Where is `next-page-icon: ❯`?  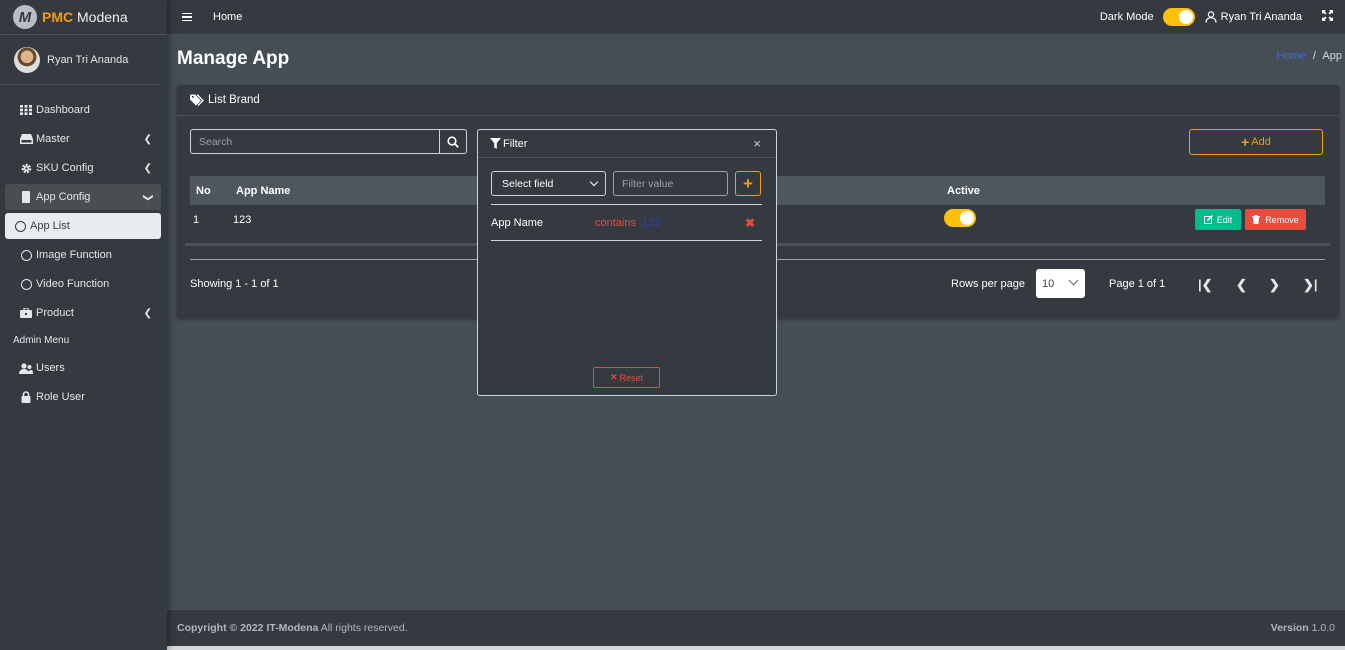 next-page-icon: ❯ is located at coordinates (1274, 285).